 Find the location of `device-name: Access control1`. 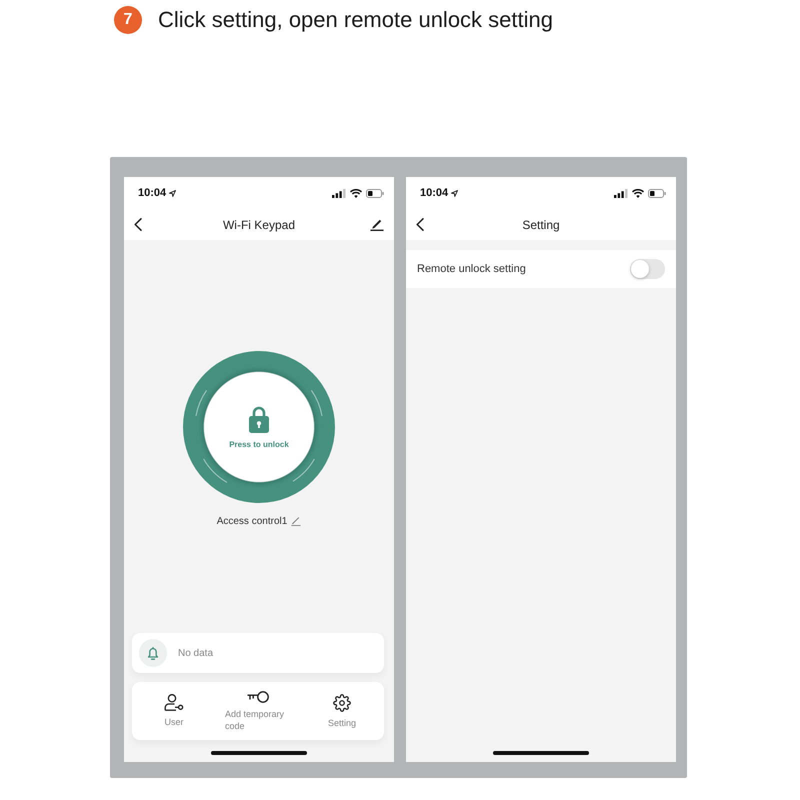

device-name: Access control1 is located at coordinates (252, 521).